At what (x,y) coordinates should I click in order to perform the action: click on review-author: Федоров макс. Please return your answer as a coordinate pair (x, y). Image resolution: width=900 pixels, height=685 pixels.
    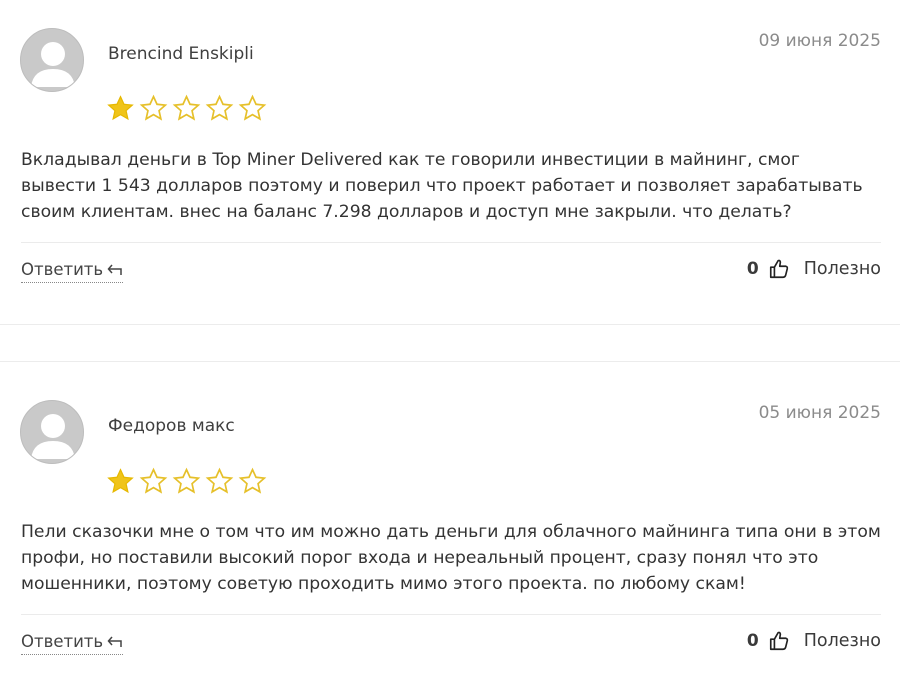
    Looking at the image, I should click on (171, 426).